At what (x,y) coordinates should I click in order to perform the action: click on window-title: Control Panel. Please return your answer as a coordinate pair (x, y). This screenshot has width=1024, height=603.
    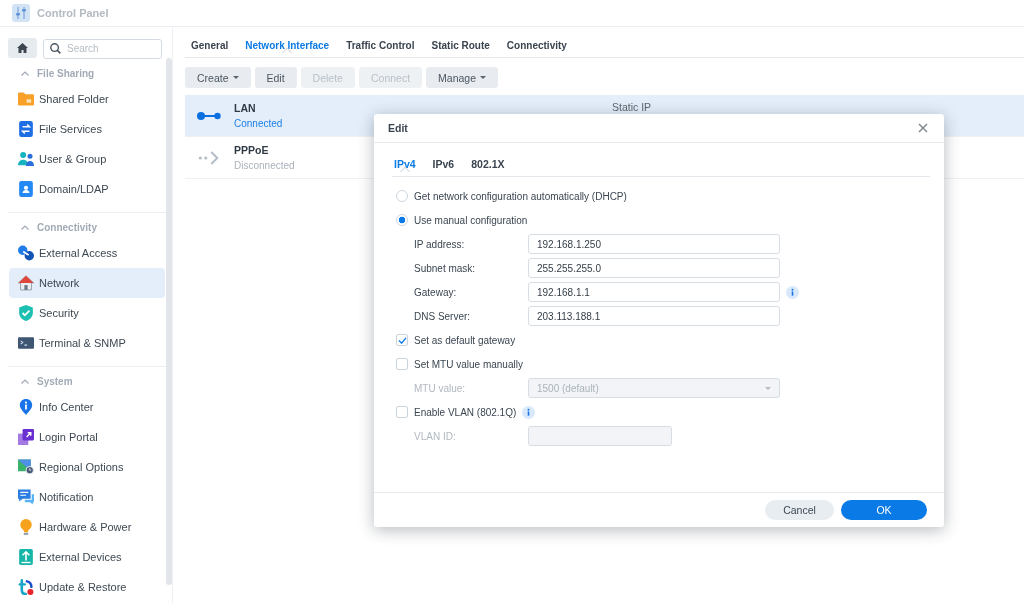
    Looking at the image, I should click on (73, 13).